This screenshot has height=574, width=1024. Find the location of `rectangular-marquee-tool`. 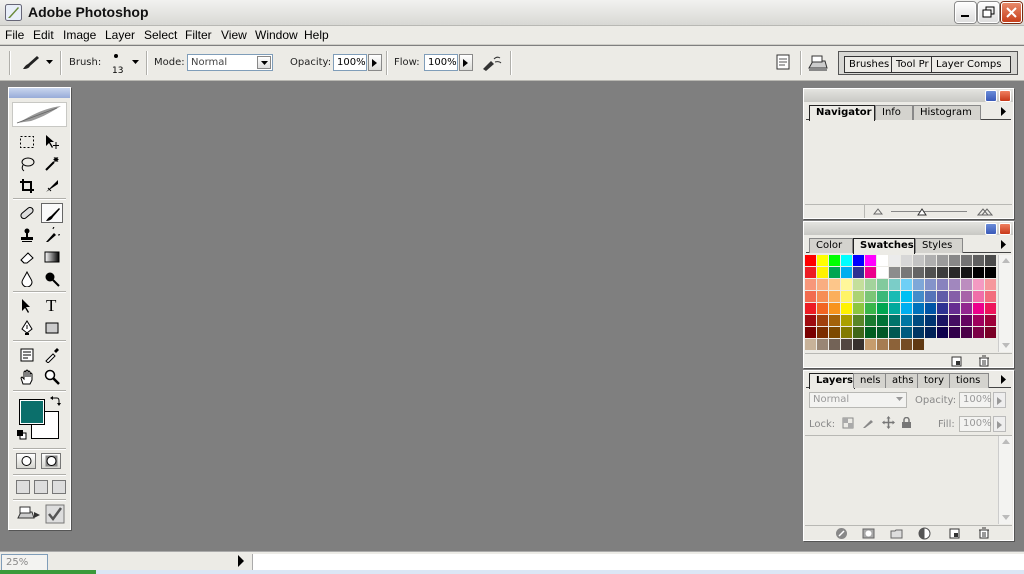

rectangular-marquee-tool is located at coordinates (27, 142).